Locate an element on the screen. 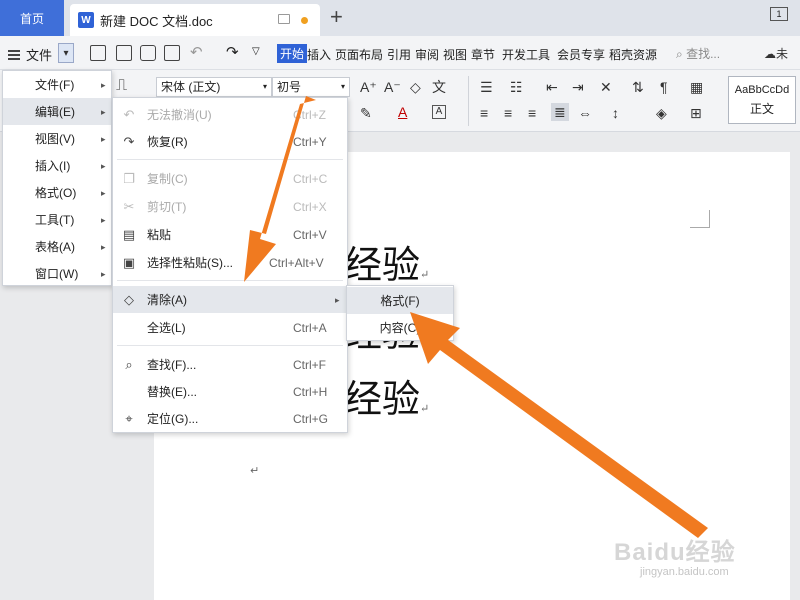  menu-item-view: 视图(V) ▸ is located at coordinates (57, 138).